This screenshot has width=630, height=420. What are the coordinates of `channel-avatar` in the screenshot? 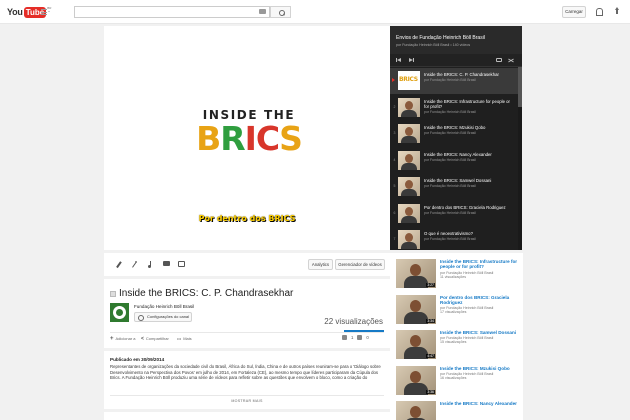 It's located at (119, 312).